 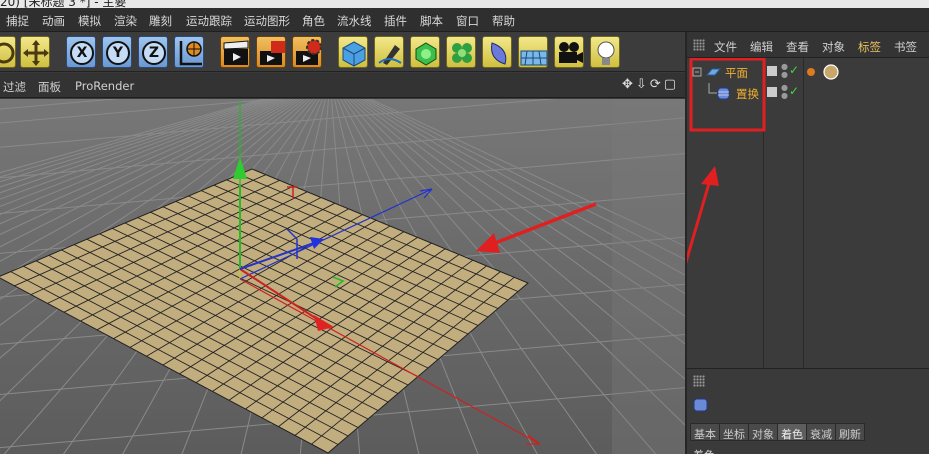 I want to click on world-coordinate-icon, so click(x=190, y=53).